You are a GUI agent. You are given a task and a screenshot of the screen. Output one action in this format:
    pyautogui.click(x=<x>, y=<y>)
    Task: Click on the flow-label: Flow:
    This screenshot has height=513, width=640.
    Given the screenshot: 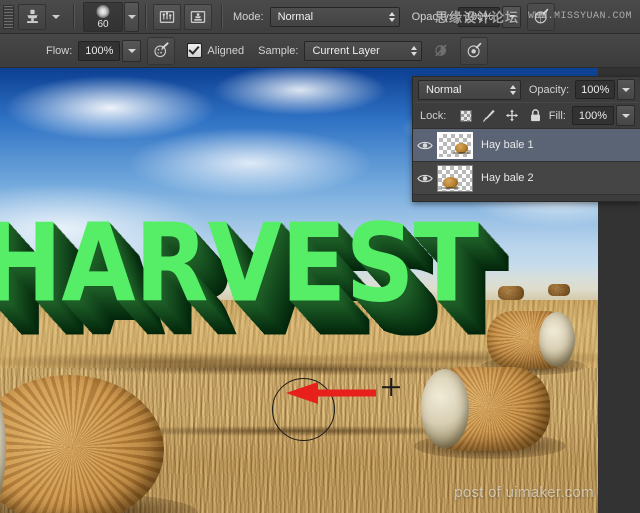 What is the action you would take?
    pyautogui.click(x=59, y=50)
    